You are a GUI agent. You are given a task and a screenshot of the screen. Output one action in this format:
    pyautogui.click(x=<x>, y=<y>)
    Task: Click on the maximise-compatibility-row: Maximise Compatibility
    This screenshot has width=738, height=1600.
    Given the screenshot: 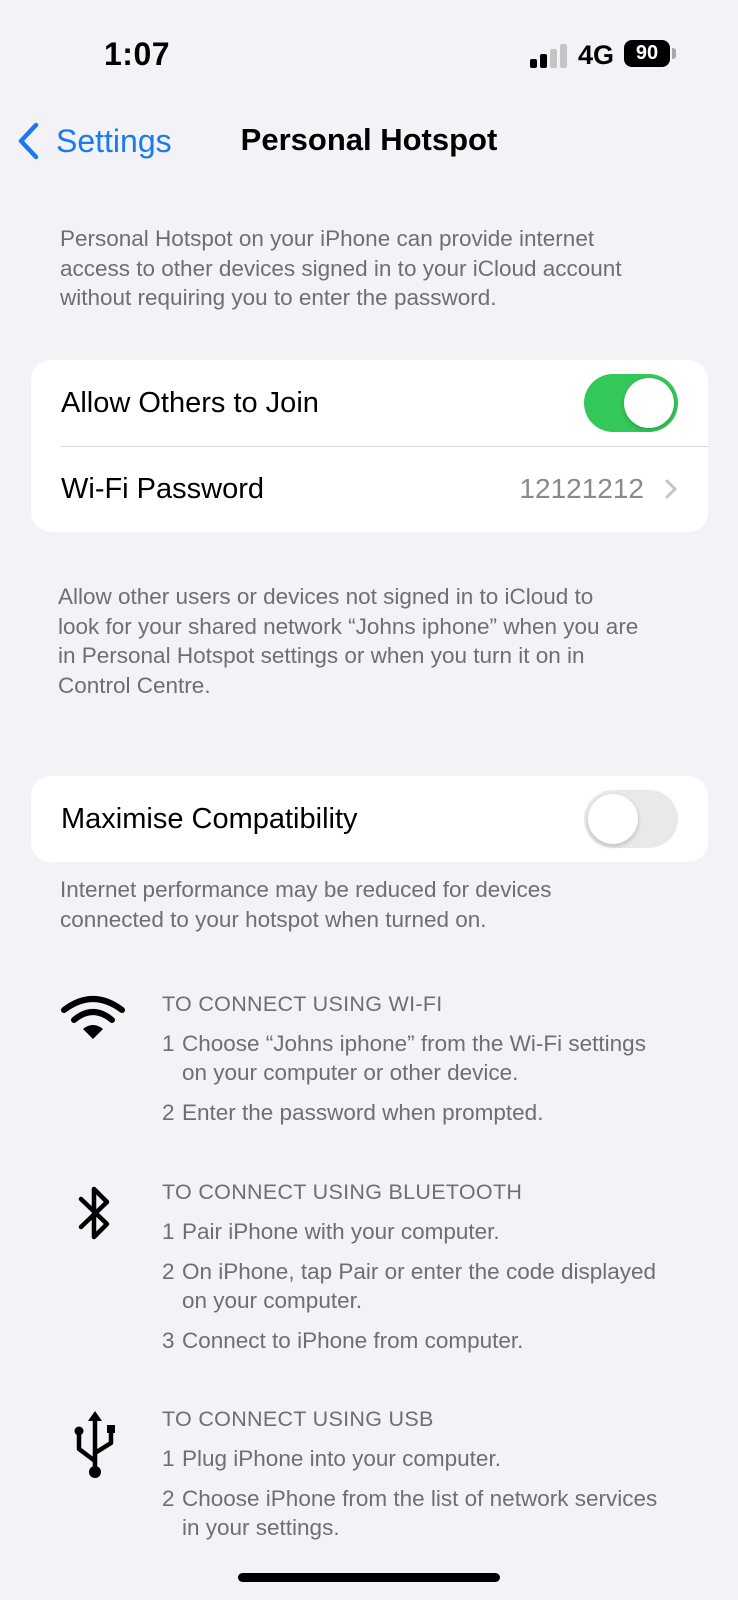 What is the action you would take?
    pyautogui.click(x=369, y=819)
    